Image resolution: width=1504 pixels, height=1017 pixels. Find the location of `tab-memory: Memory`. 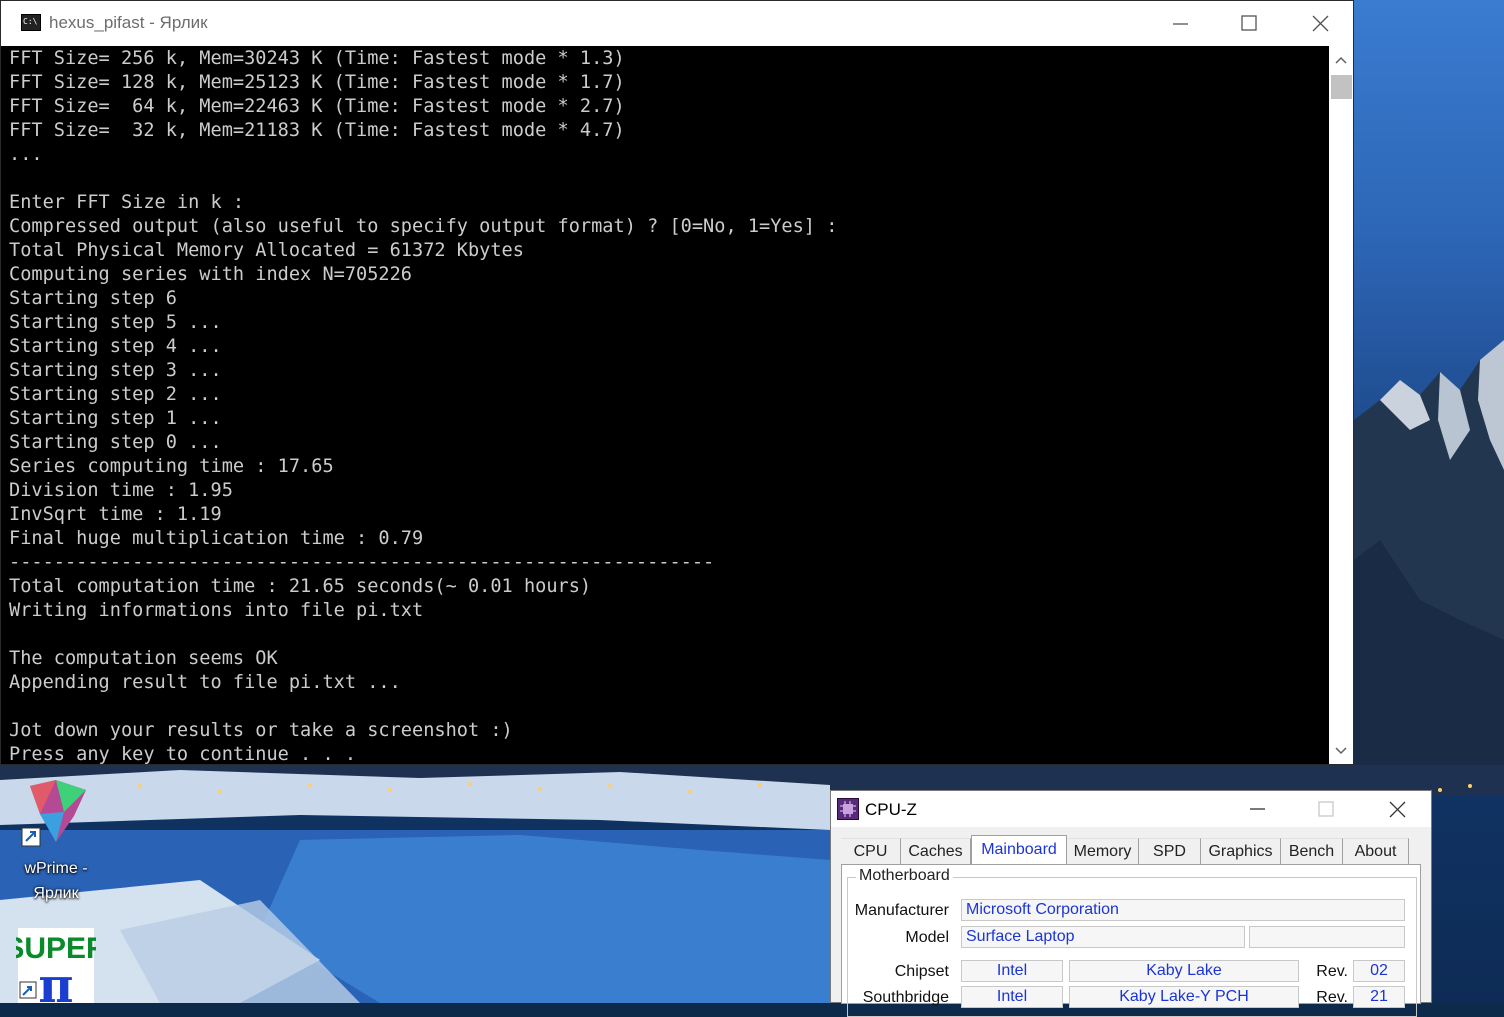

tab-memory: Memory is located at coordinates (1103, 851).